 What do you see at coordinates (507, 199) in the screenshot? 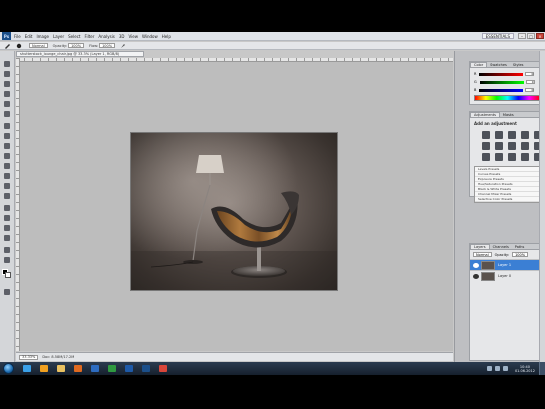
I see `preset-item: Selective Color Presets` at bounding box center [507, 199].